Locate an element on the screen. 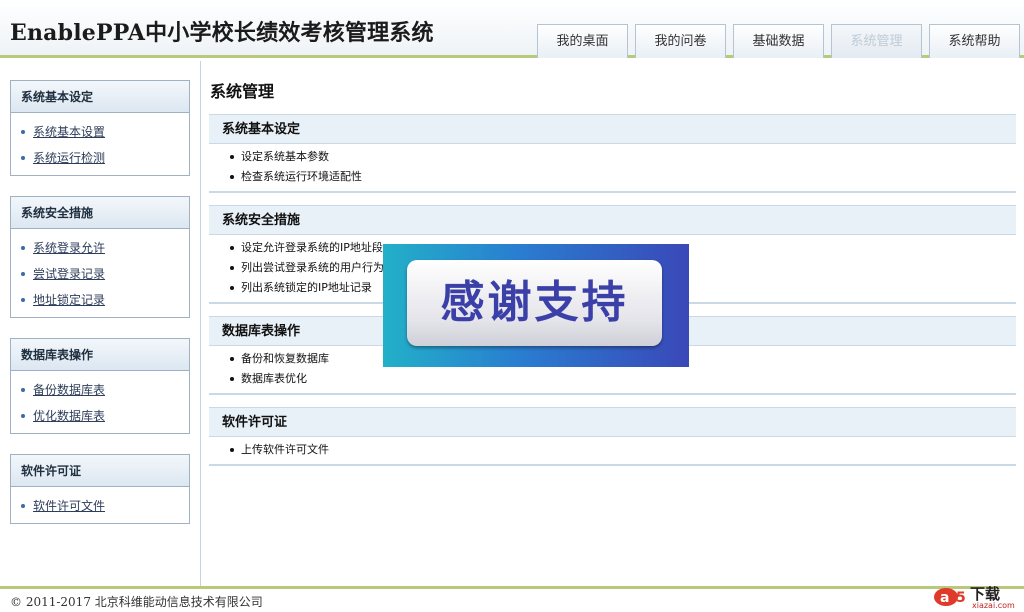 This screenshot has width=1024, height=612. sidebar-item-login-allow: 系统登录允许 is located at coordinates (100, 248).